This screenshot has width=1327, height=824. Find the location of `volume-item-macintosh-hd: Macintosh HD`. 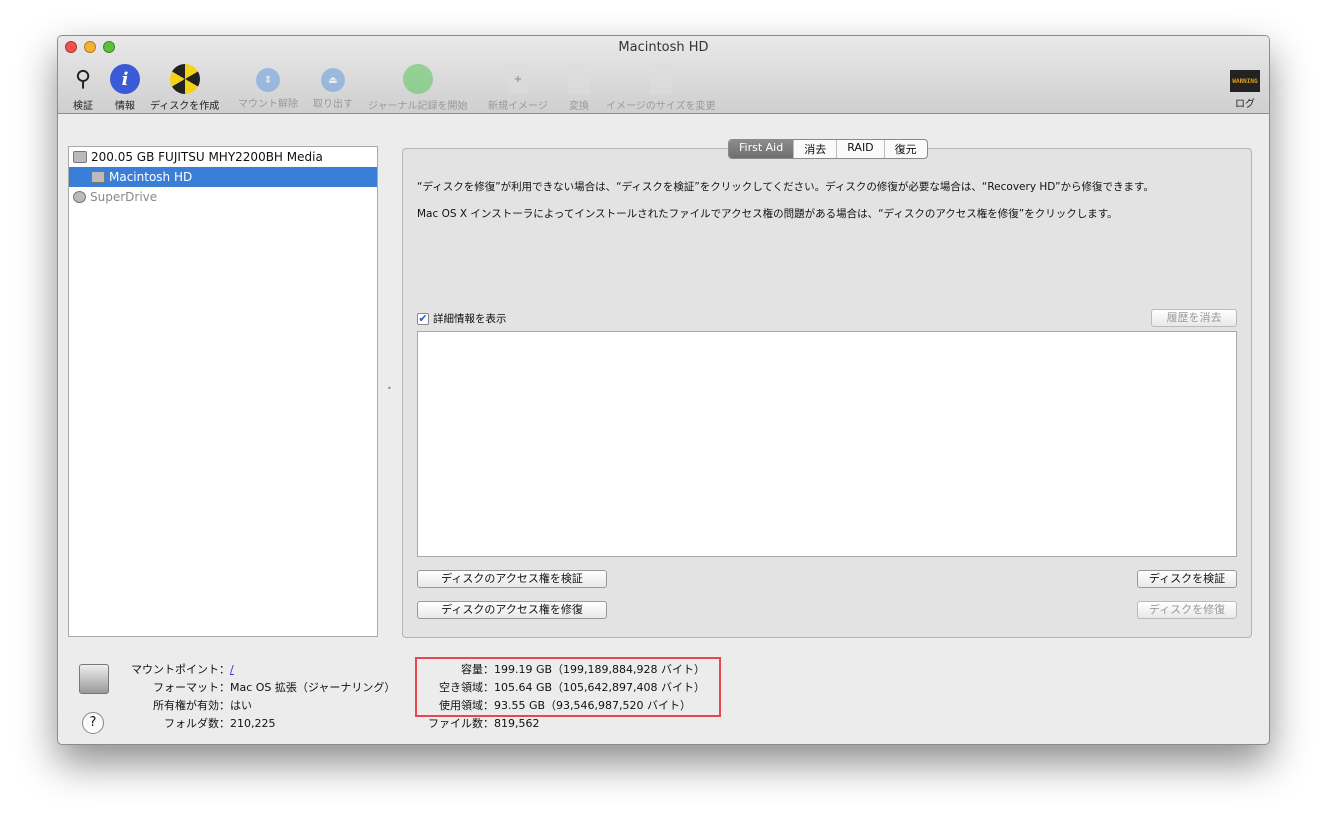

volume-item-macintosh-hd: Macintosh HD is located at coordinates (223, 177).